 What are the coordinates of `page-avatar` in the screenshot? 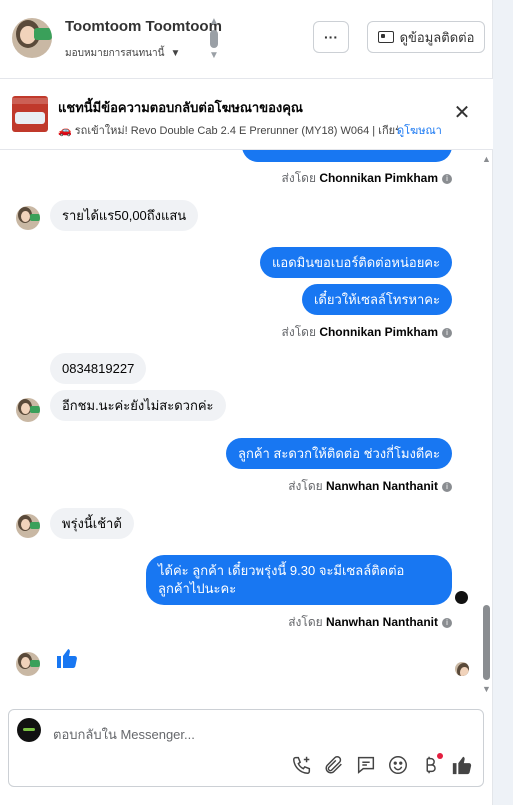 It's located at (29, 730).